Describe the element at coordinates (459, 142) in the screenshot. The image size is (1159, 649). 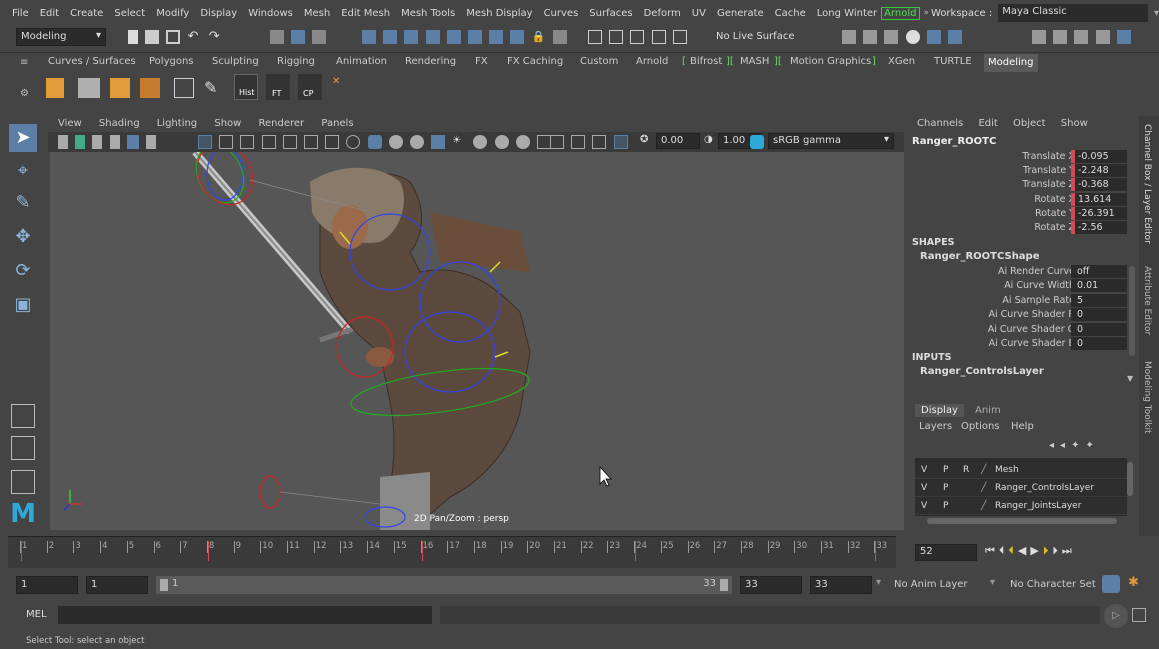
I see `shadows-icon: ☀` at that location.